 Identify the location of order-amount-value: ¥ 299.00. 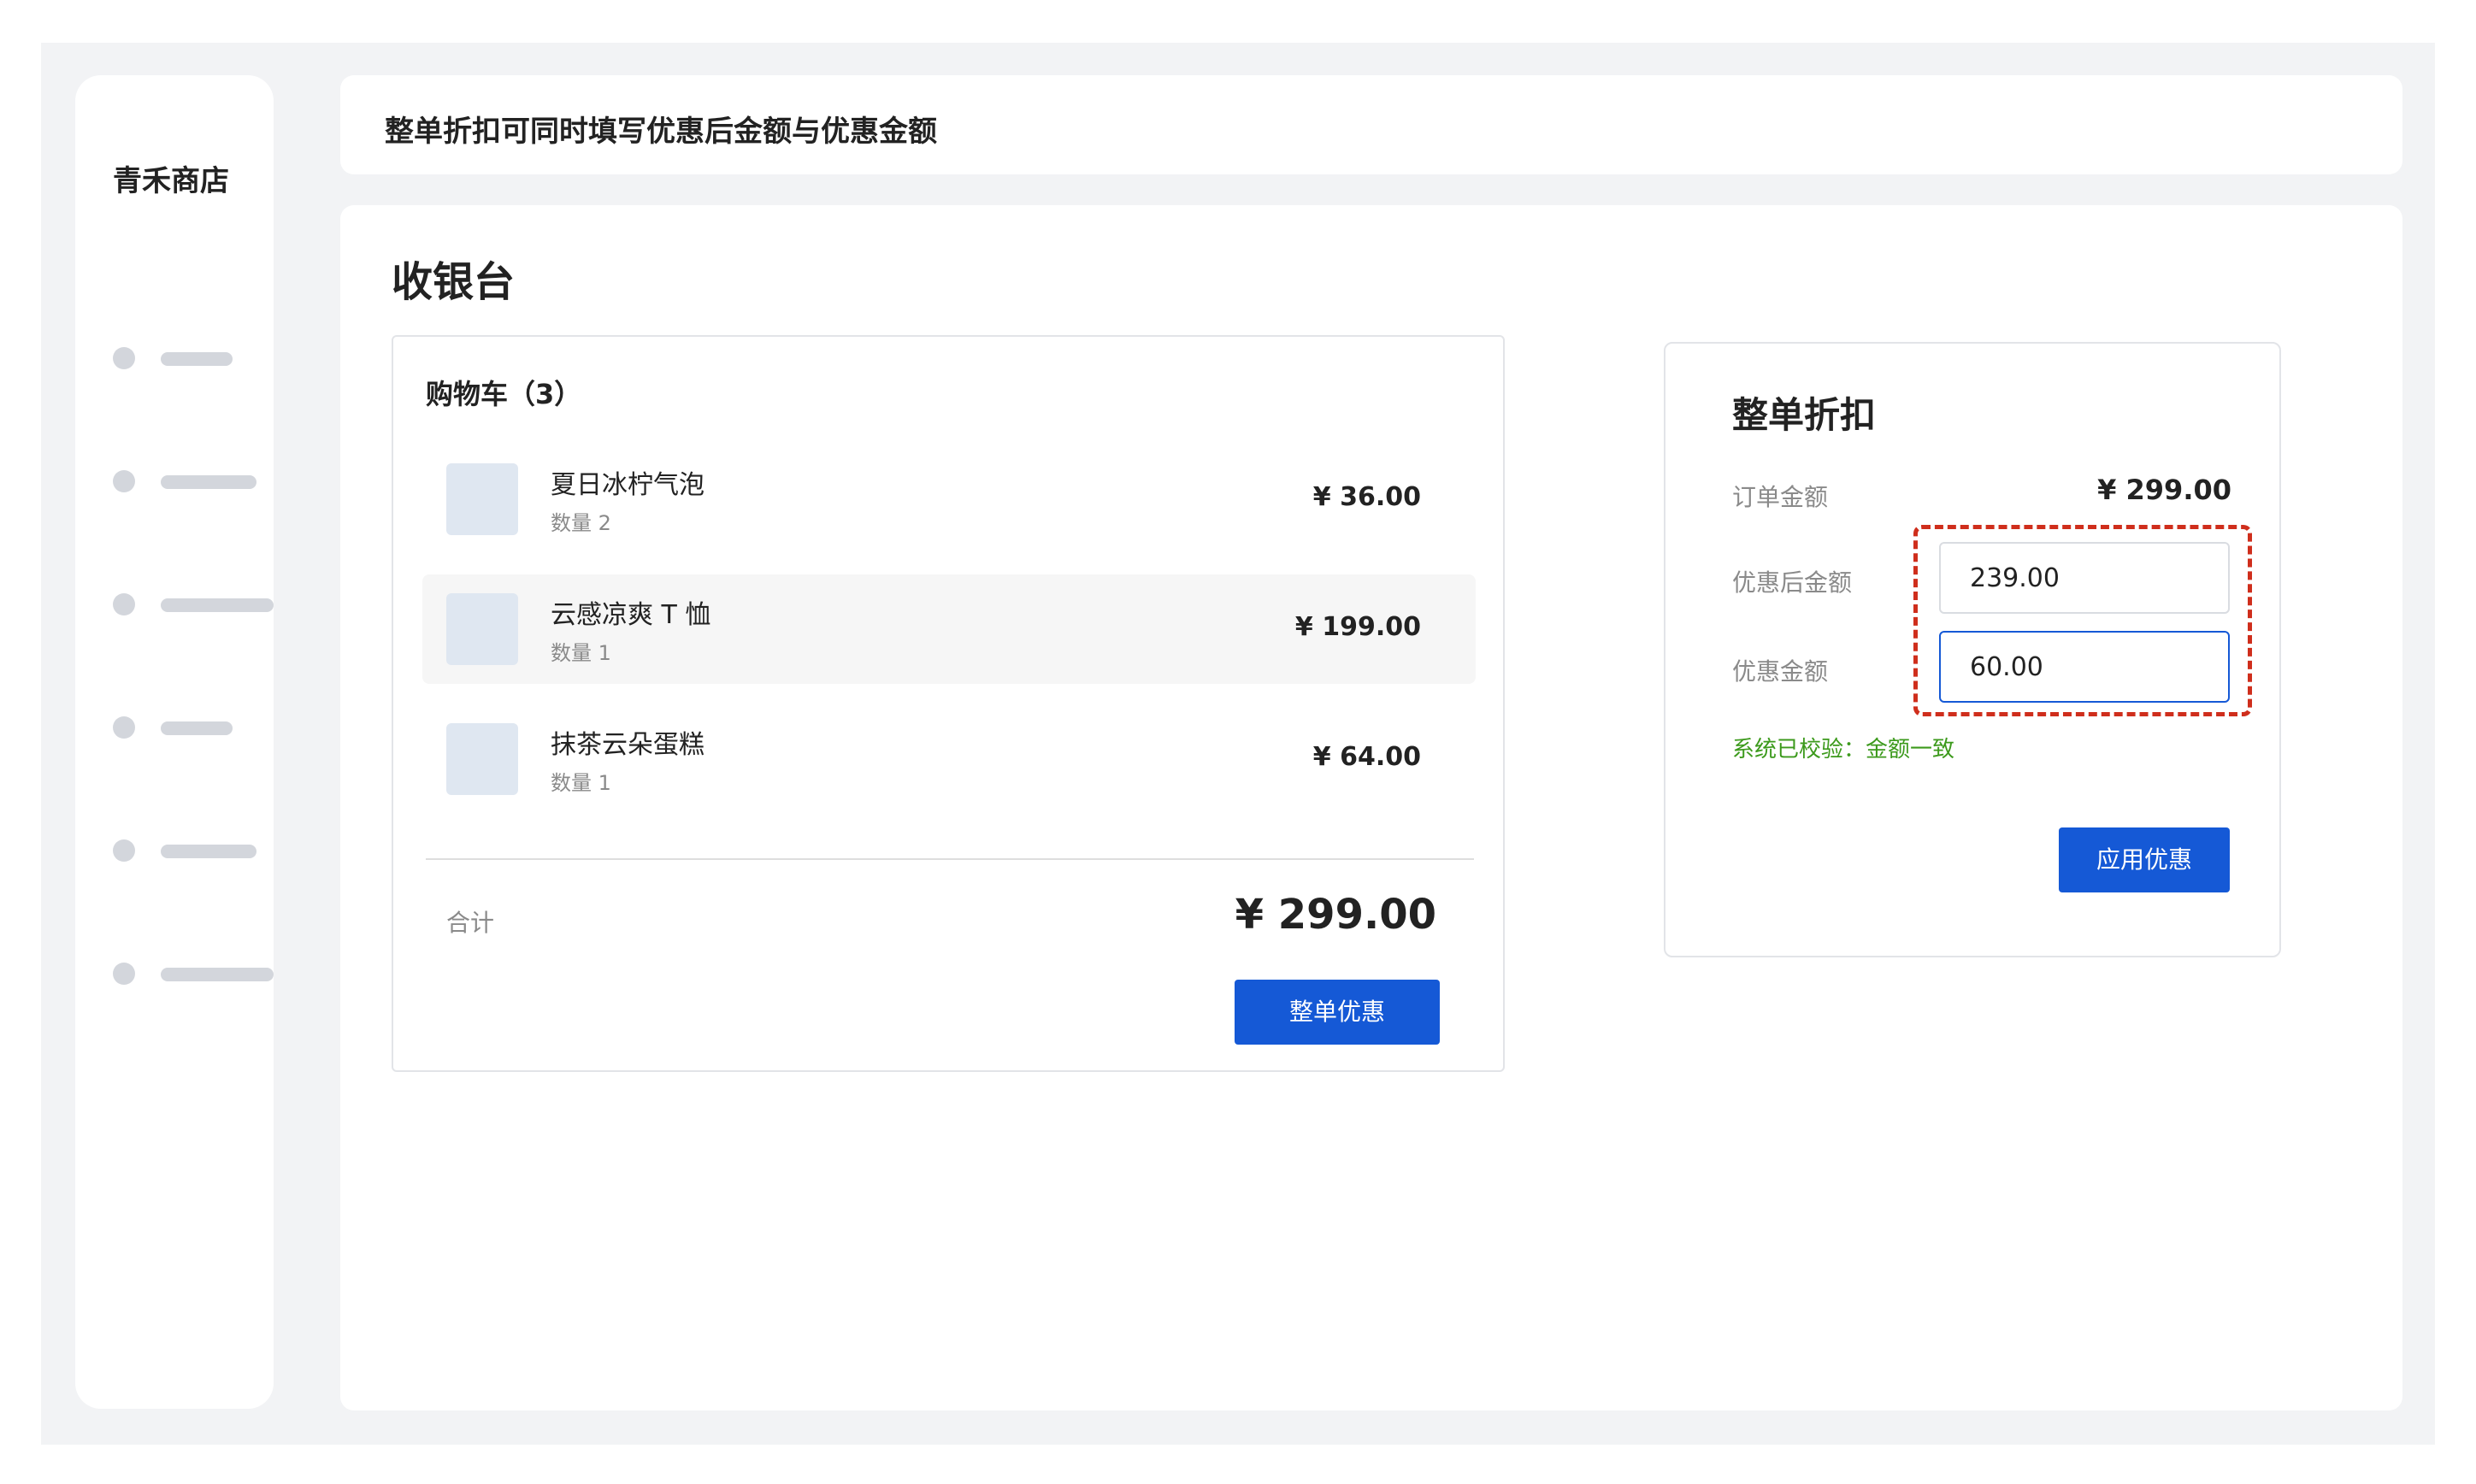
(2164, 490).